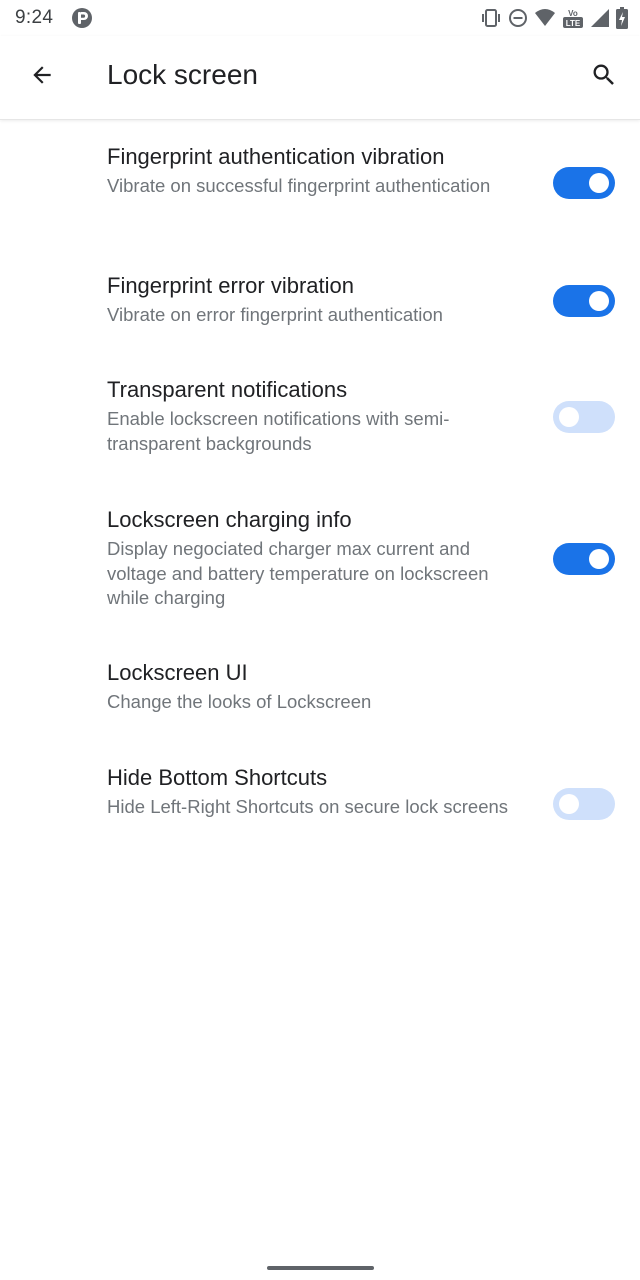  I want to click on cell-signal-icon, so click(600, 18).